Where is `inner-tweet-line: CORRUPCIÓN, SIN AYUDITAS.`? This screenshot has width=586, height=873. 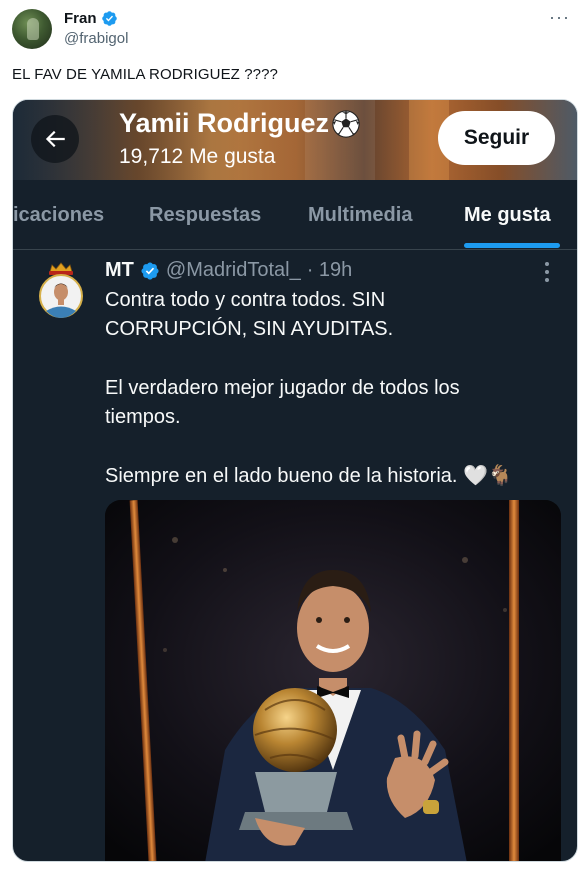
inner-tweet-line: CORRUPCIÓN, SIN AYUDITAS. is located at coordinates (249, 329).